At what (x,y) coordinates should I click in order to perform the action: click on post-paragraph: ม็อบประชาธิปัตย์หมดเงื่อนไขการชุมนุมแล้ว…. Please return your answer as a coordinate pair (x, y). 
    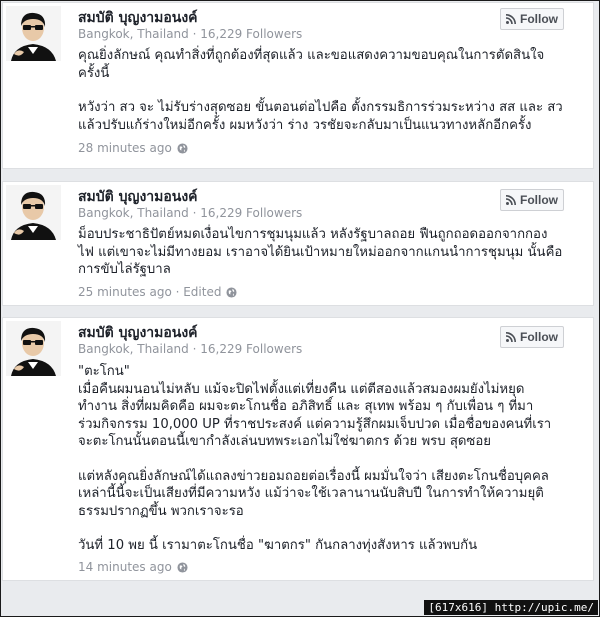
    Looking at the image, I should click on (320, 252).